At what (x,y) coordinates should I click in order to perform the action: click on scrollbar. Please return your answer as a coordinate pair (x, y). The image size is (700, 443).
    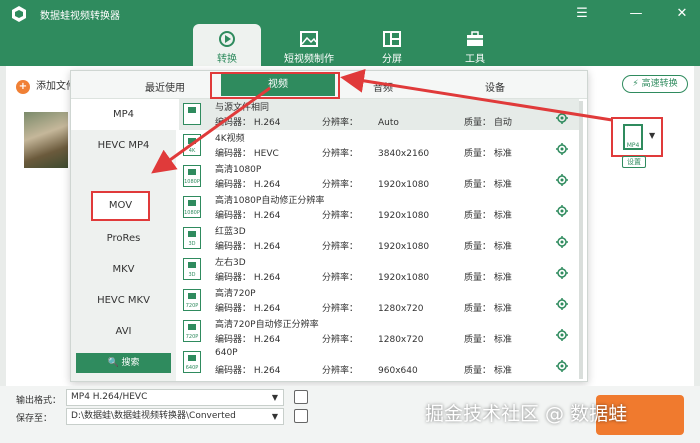
    Looking at the image, I should click on (581, 240).